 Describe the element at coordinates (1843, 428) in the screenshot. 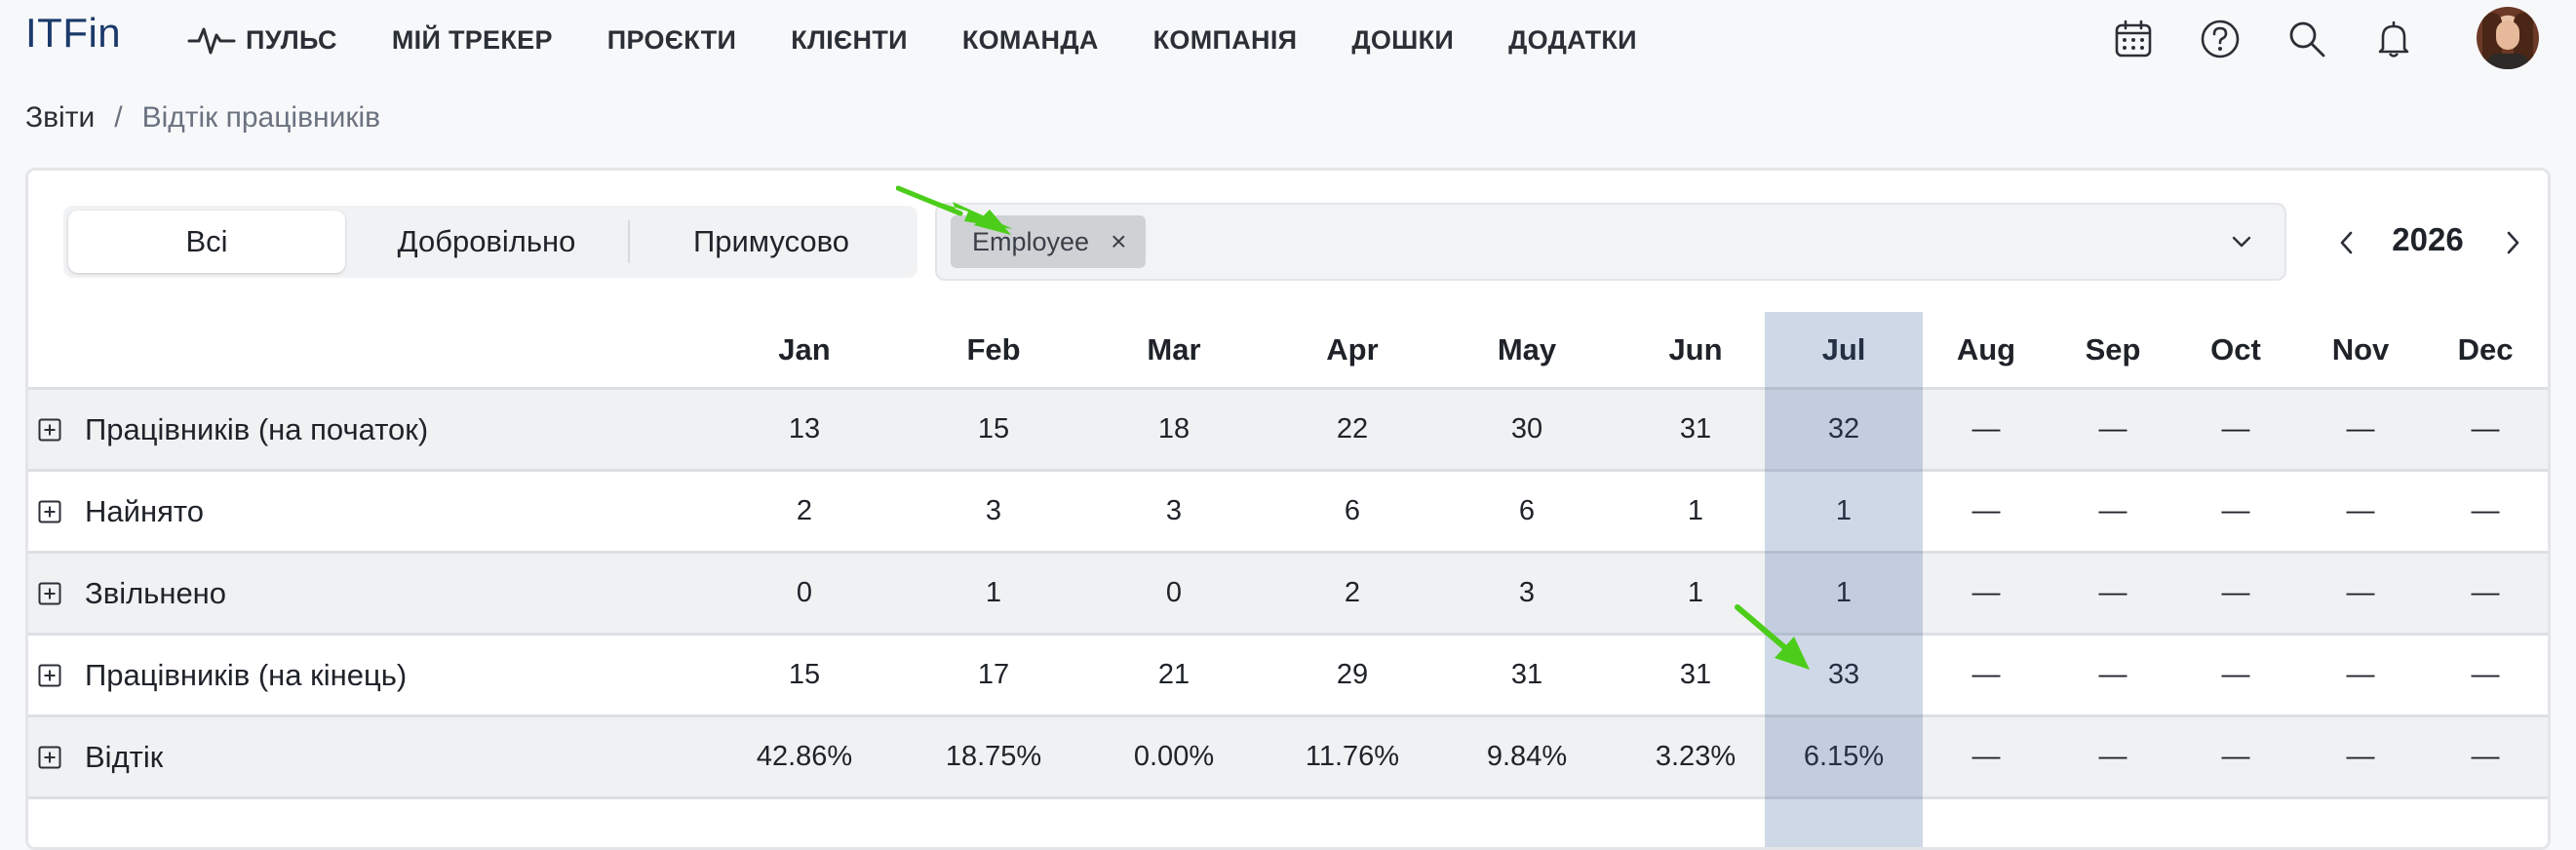

I see `table-cell: 32` at that location.